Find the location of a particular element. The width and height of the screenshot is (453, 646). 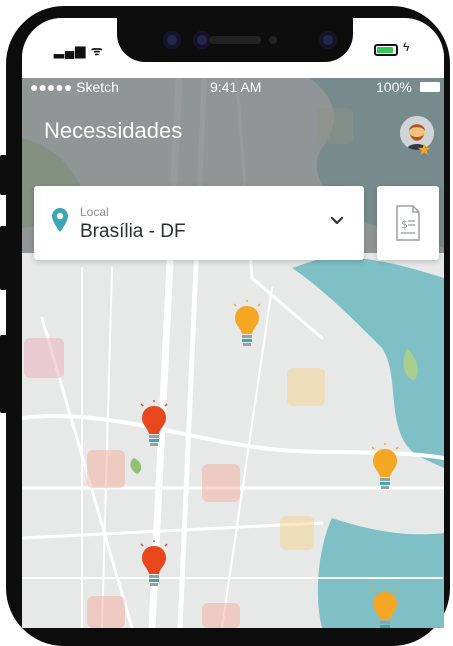

page-title: Necessidades is located at coordinates (113, 130).